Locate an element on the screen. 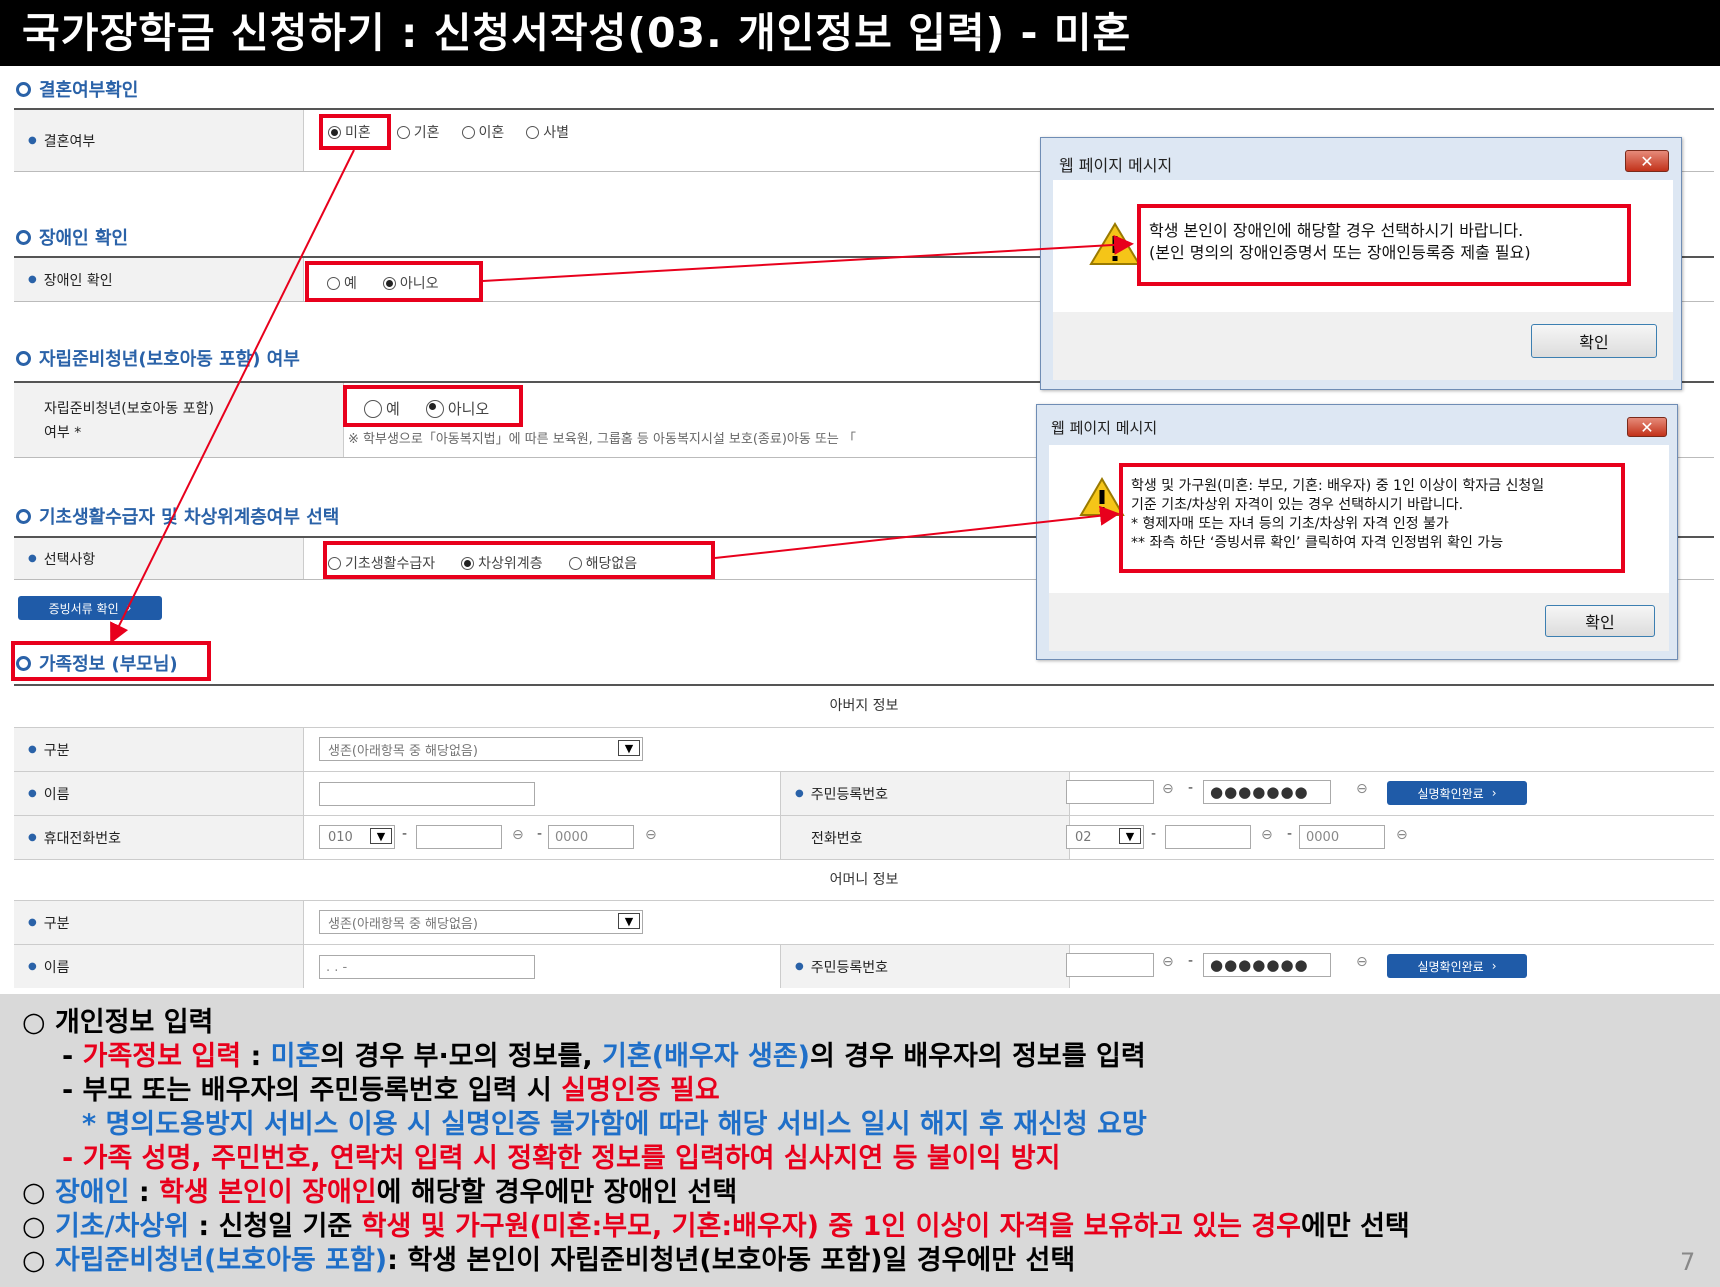 The image size is (1720, 1287). text-span: 의 경우 배우자의 정보를 입력 is located at coordinates (978, 1056).